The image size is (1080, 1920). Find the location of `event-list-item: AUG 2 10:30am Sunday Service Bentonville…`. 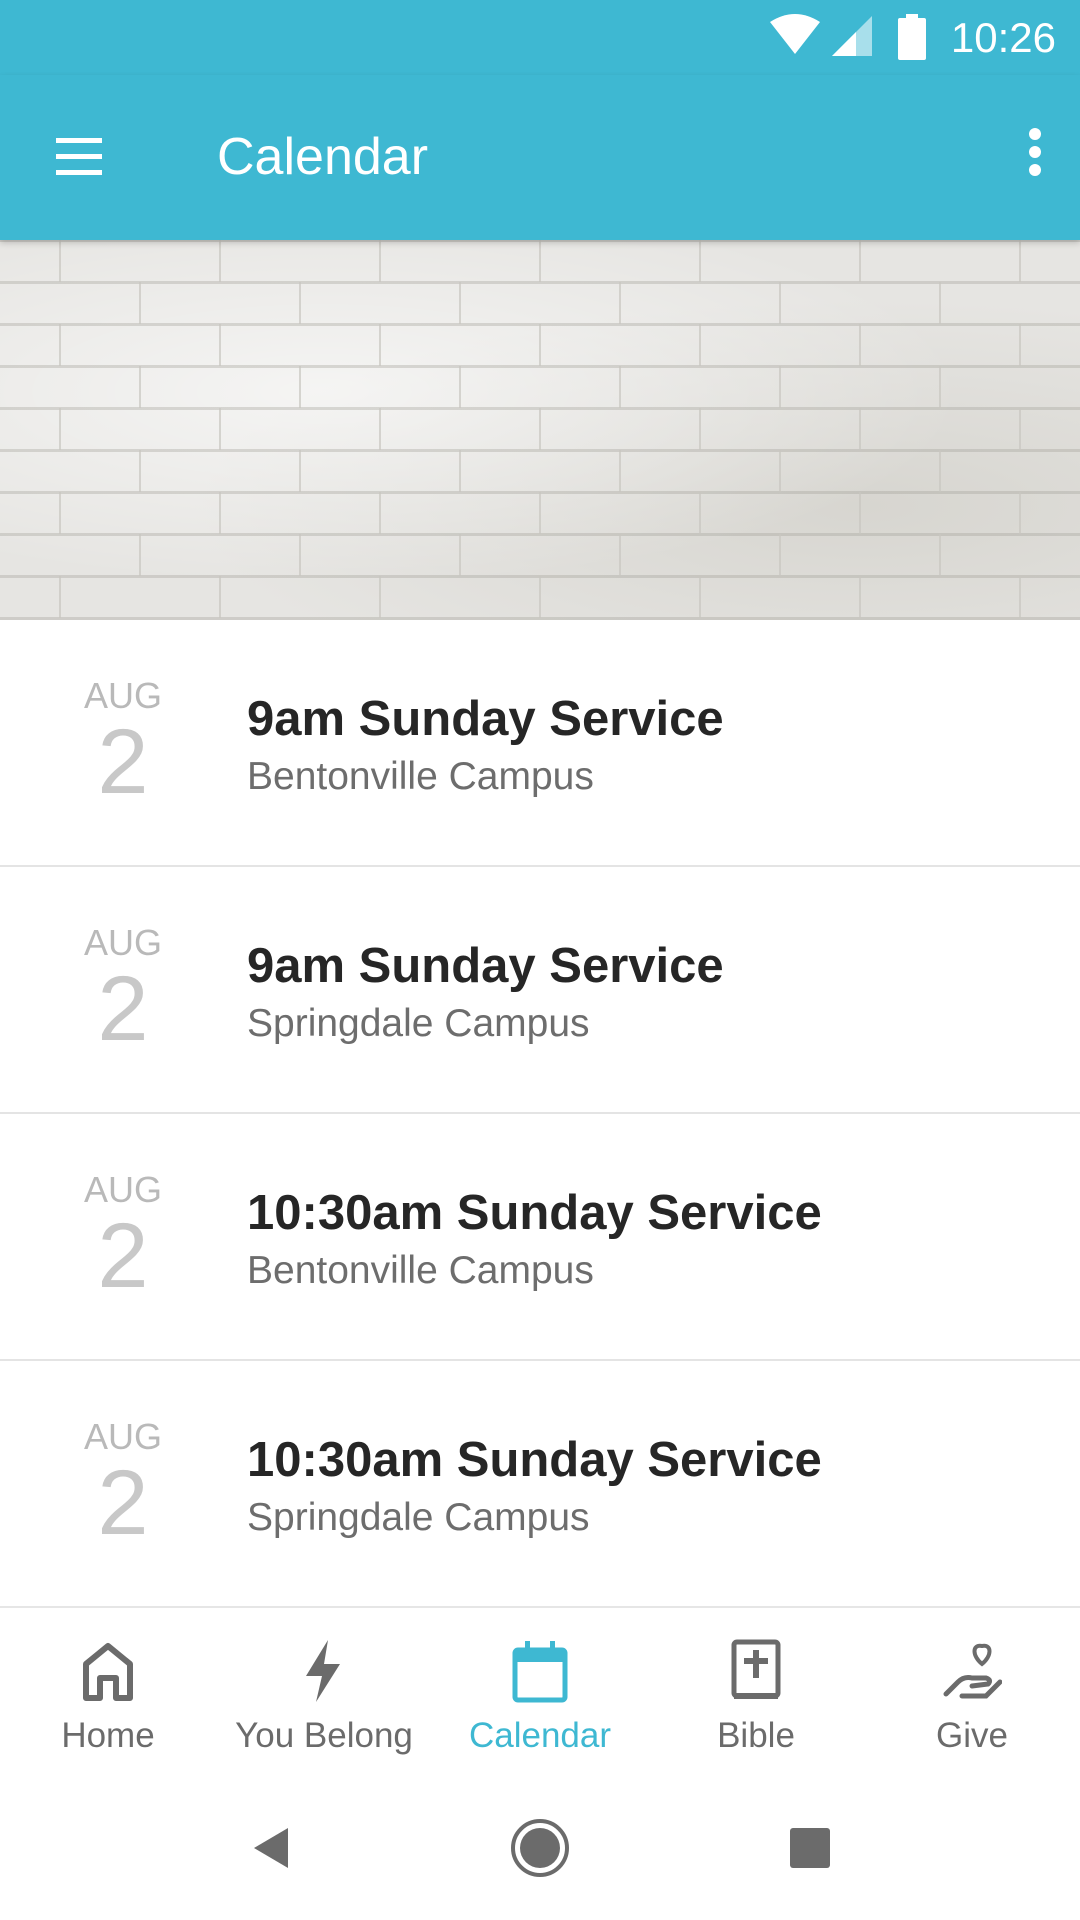

event-list-item: AUG 2 10:30am Sunday Service Bentonville… is located at coordinates (540, 1237).